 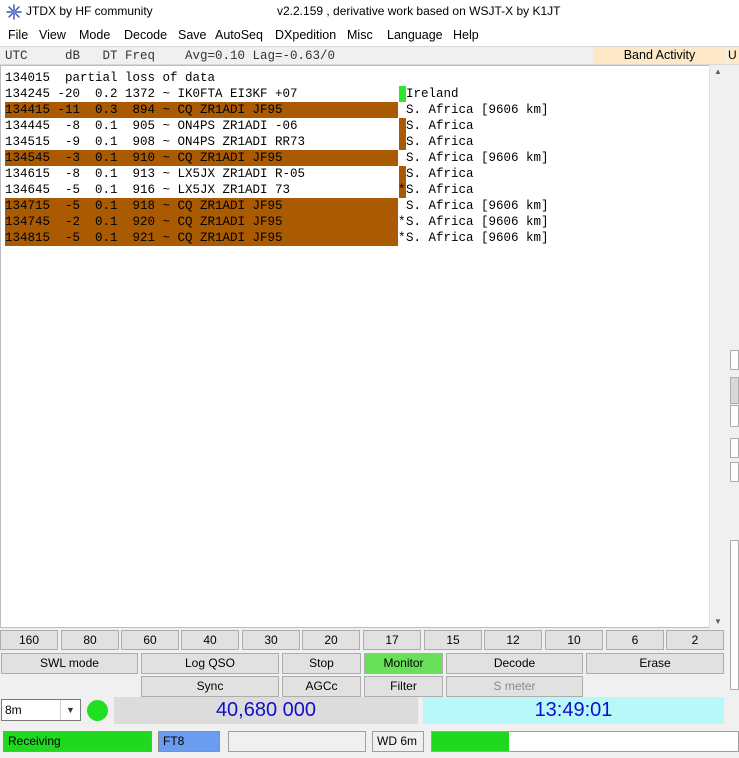 I want to click on decode-message: 134645 -5 0.1 916 ~ LX5JX ZR1ADI 73, so click(x=148, y=190).